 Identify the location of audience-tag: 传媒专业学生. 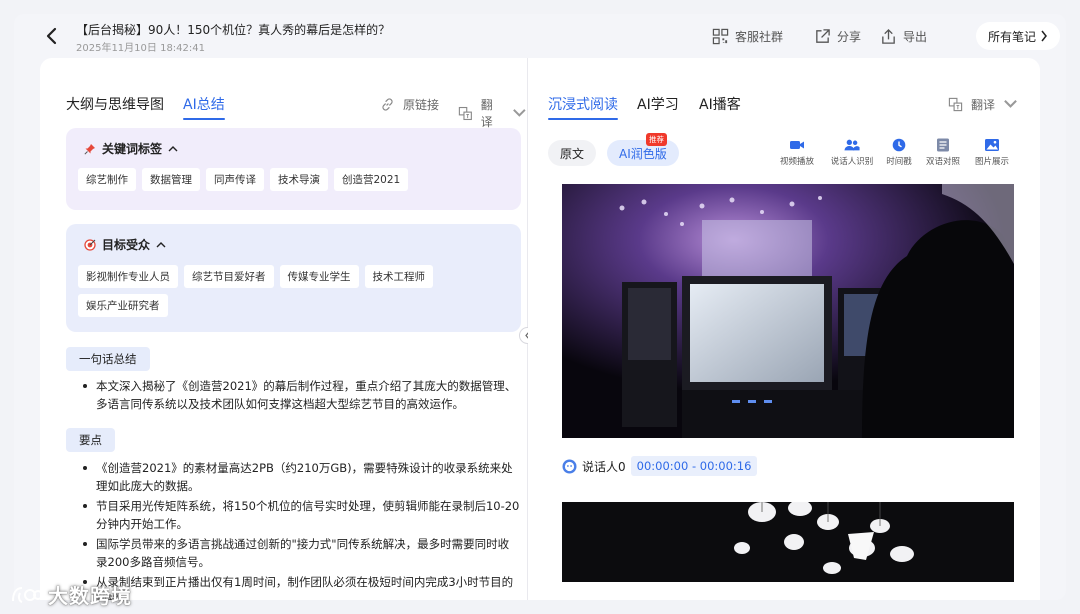
(319, 276).